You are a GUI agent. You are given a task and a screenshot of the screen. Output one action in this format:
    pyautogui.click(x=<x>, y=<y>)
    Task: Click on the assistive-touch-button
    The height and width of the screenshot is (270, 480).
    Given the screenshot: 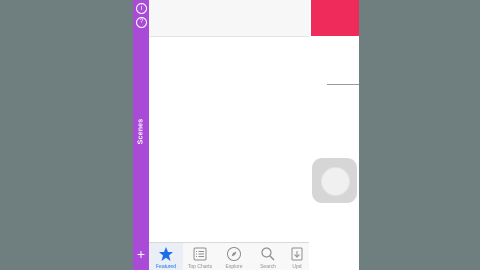 What is the action you would take?
    pyautogui.click(x=334, y=180)
    